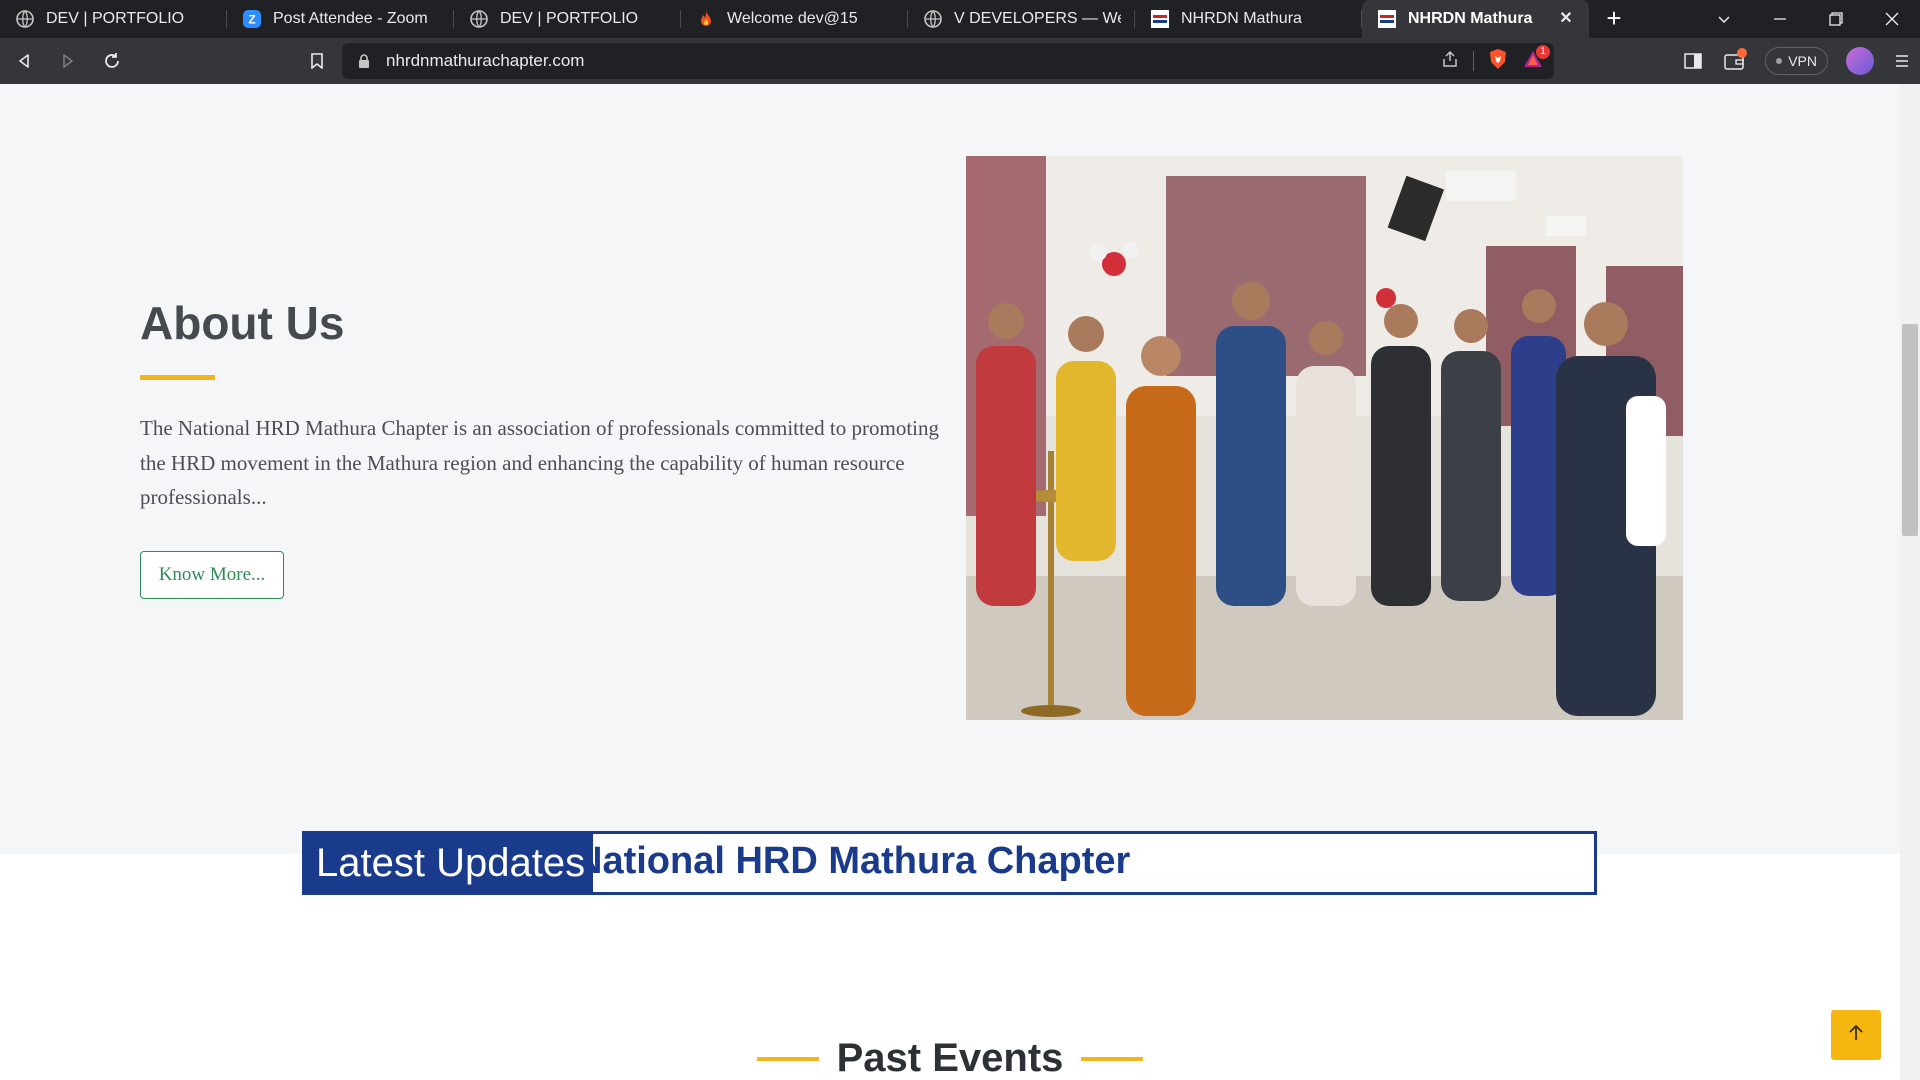  Describe the element at coordinates (948, 61) in the screenshot. I see `address-bar: nhrdnmathurachapter.com 1` at that location.